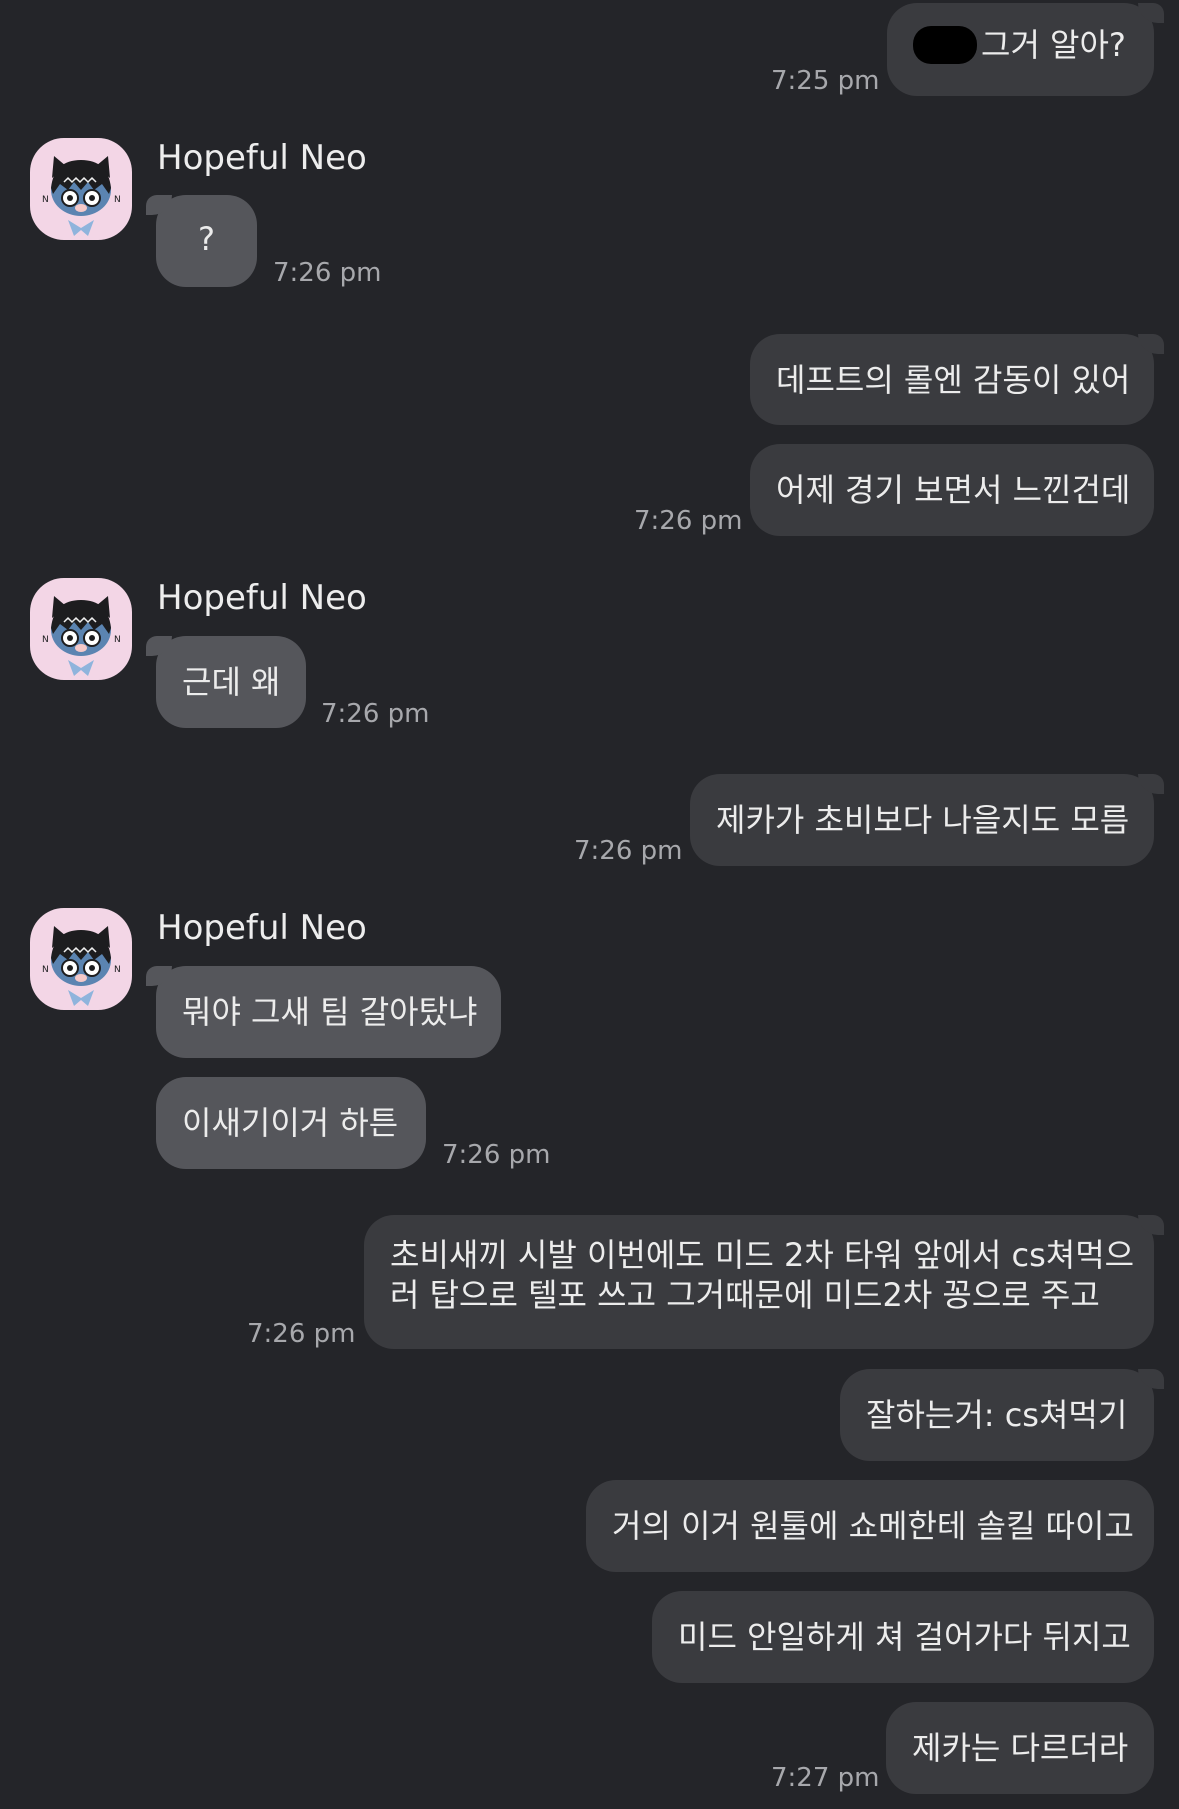 The height and width of the screenshot is (1809, 1179). What do you see at coordinates (873, 1526) in the screenshot?
I see `message-text: 거의 이거 원툴에 쇼메한테 솔킬 따이고` at bounding box center [873, 1526].